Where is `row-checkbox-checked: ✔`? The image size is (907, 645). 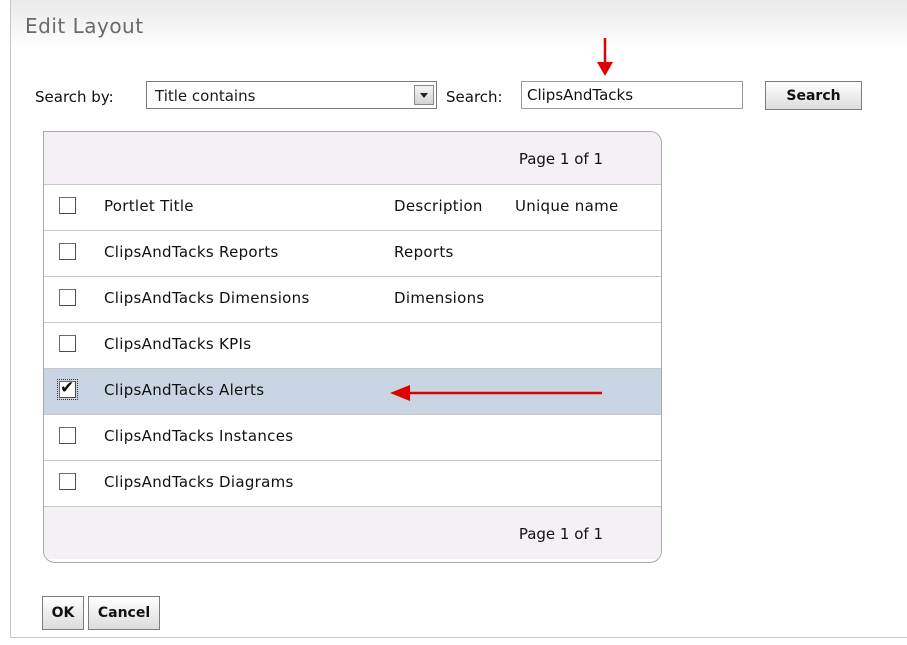 row-checkbox-checked: ✔ is located at coordinates (67, 389).